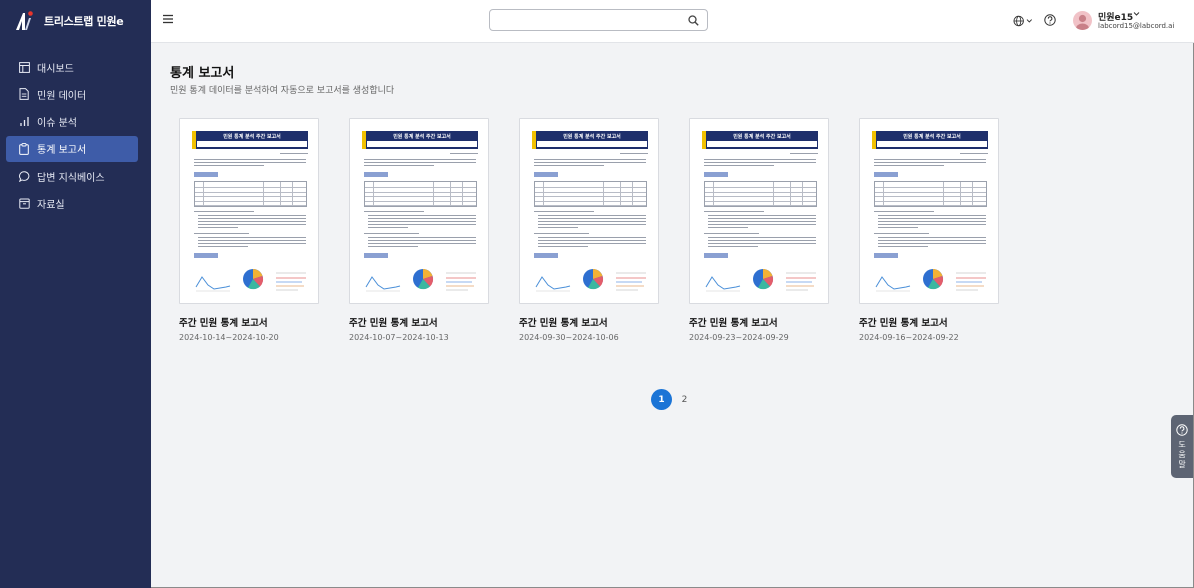 The width and height of the screenshot is (1194, 588). What do you see at coordinates (62, 96) in the screenshot?
I see `sidebar-item-label: 민원 데이터` at bounding box center [62, 96].